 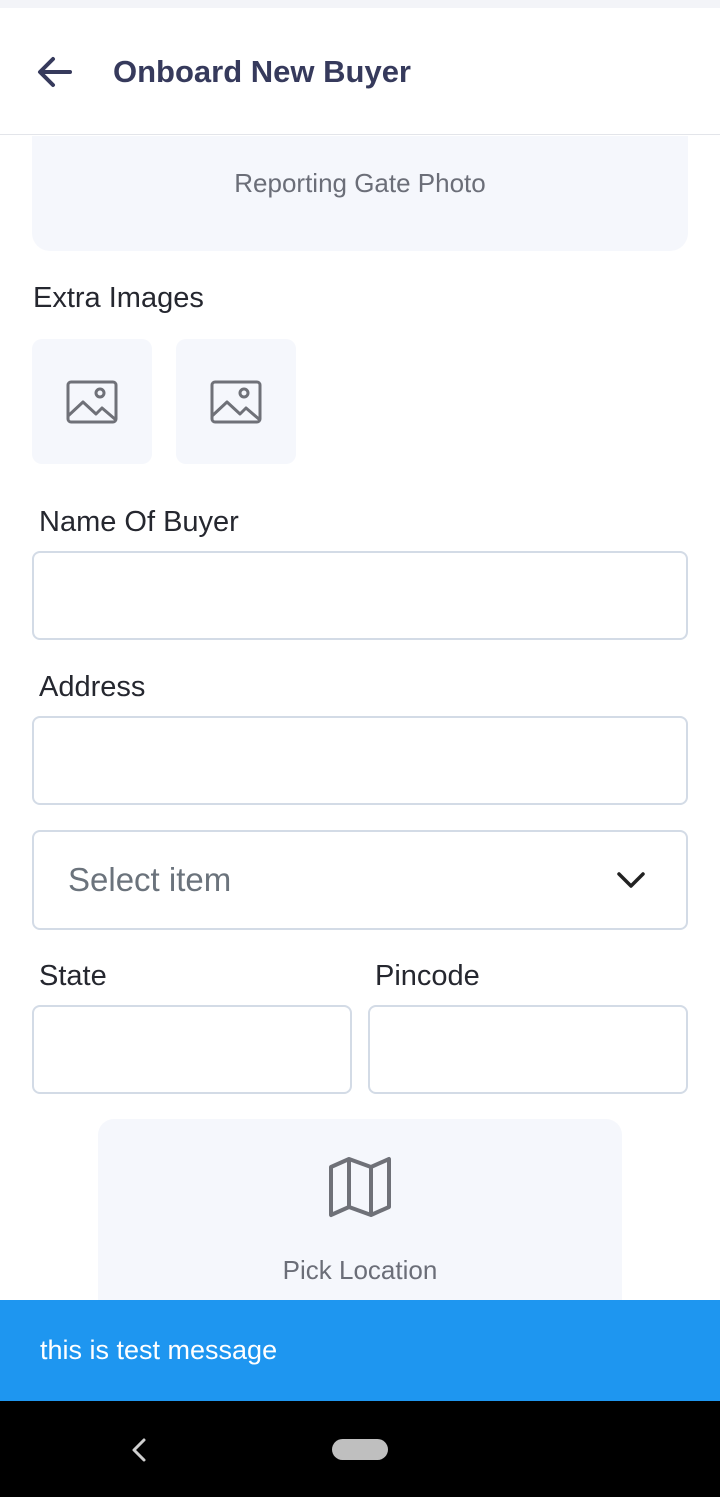 I want to click on state-input, so click(x=192, y=1049).